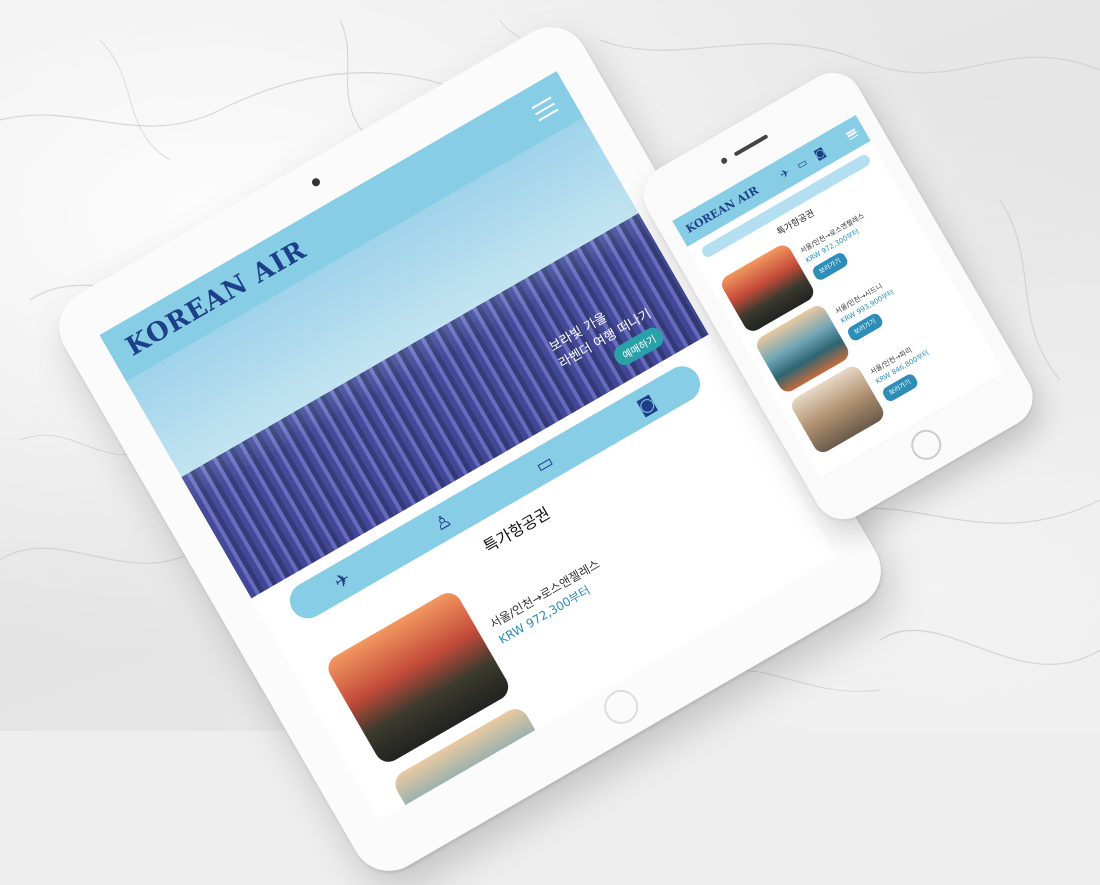 The image size is (1100, 885). What do you see at coordinates (751, 145) in the screenshot?
I see `phone-speaker` at bounding box center [751, 145].